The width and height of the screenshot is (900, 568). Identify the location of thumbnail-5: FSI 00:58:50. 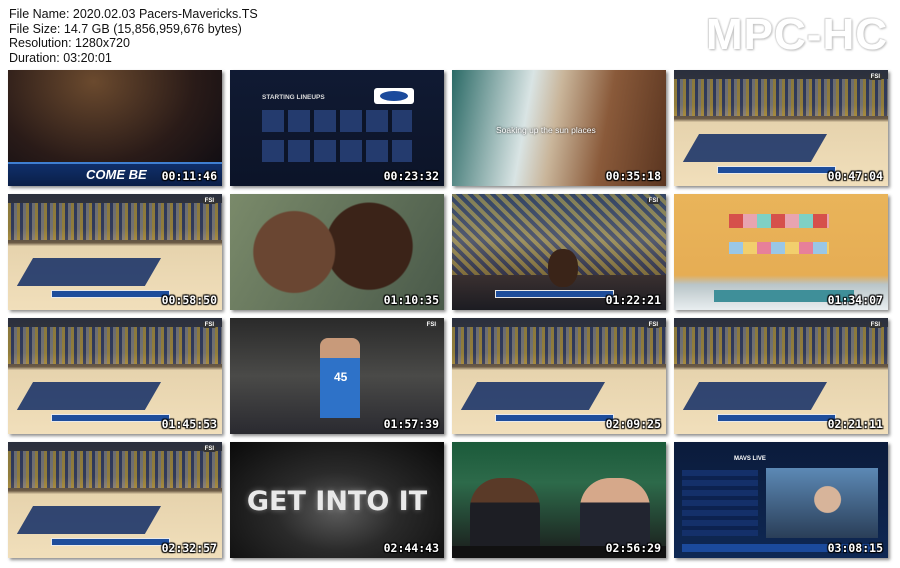
(115, 252).